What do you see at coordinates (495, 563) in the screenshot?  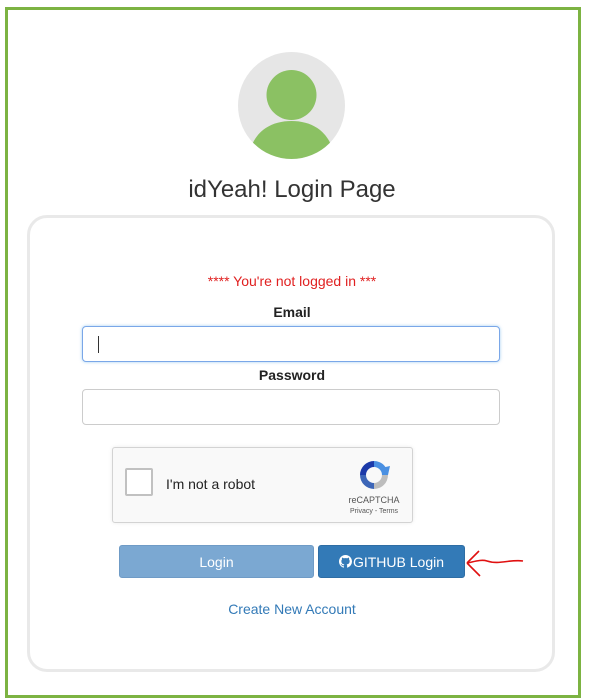 I see `annotation-arrow-icon` at bounding box center [495, 563].